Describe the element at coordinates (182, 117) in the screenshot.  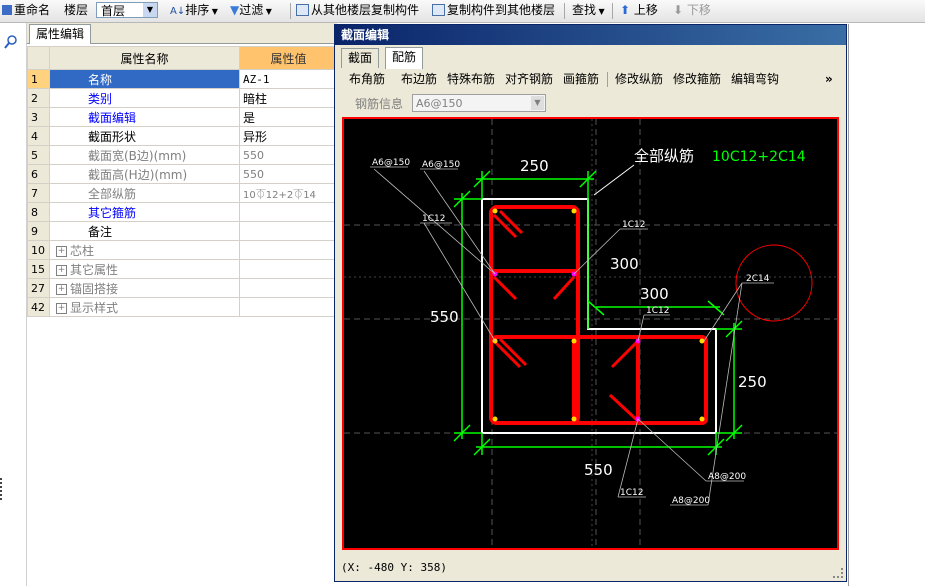
I see `table-row: 3 截面编辑 是` at that location.